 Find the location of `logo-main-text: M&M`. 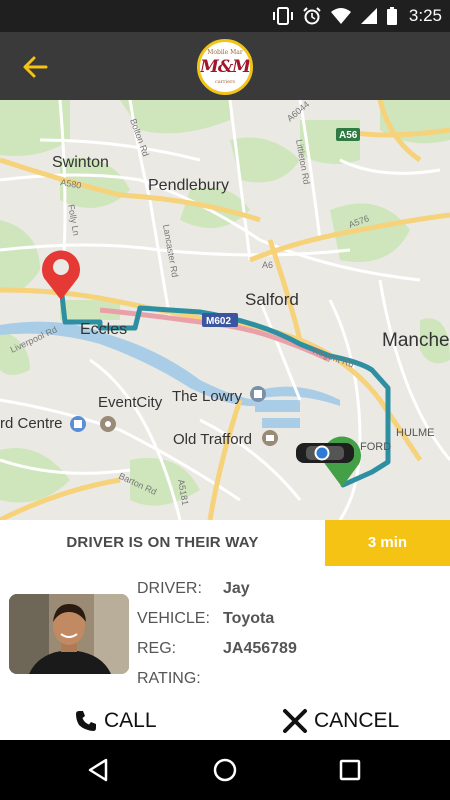

logo-main-text: M&M is located at coordinates (225, 67).